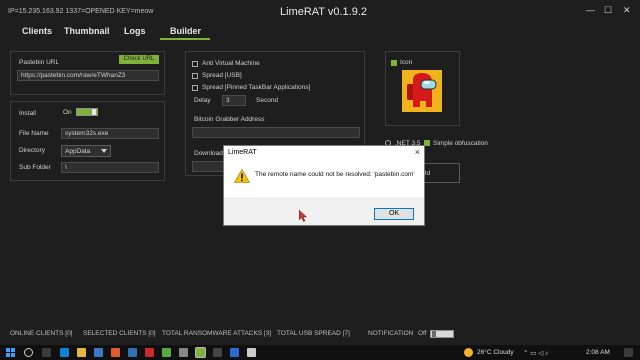 The image size is (640, 360). Describe the element at coordinates (303, 216) in the screenshot. I see `cursor-icon` at that location.